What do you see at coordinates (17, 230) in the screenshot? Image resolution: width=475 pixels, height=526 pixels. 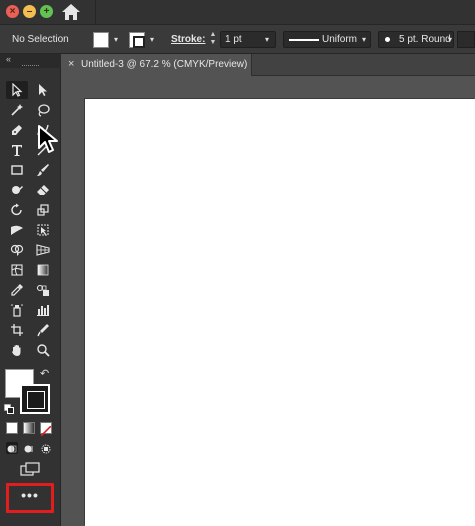 I see `width-tool` at bounding box center [17, 230].